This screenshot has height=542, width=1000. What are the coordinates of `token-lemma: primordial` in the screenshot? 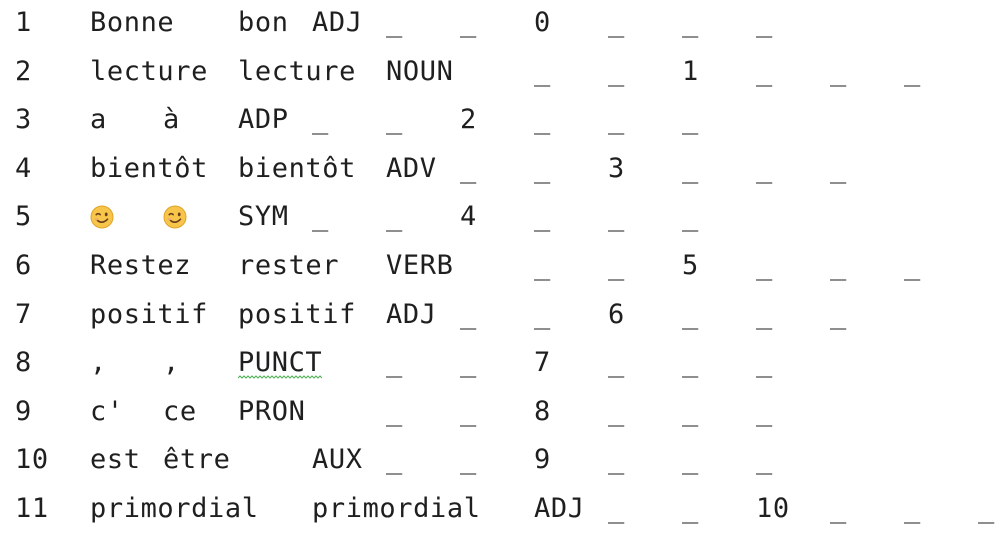 It's located at (396, 508).